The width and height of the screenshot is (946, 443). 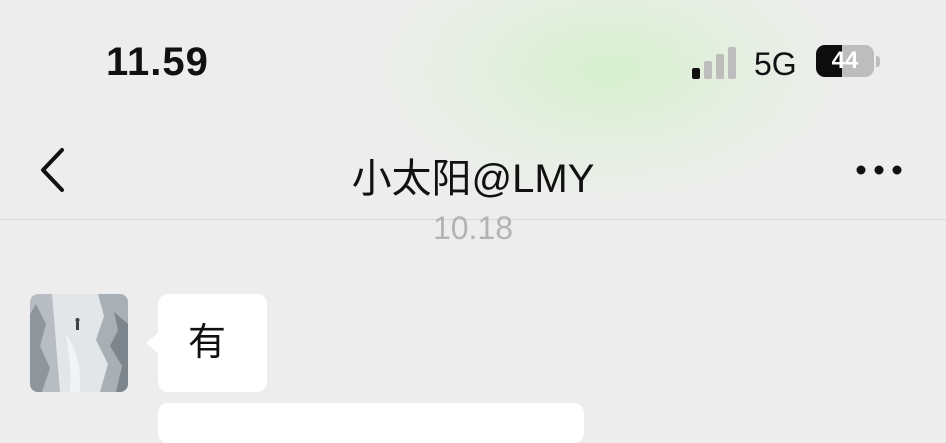 I want to click on battery-level: 44, so click(x=845, y=60).